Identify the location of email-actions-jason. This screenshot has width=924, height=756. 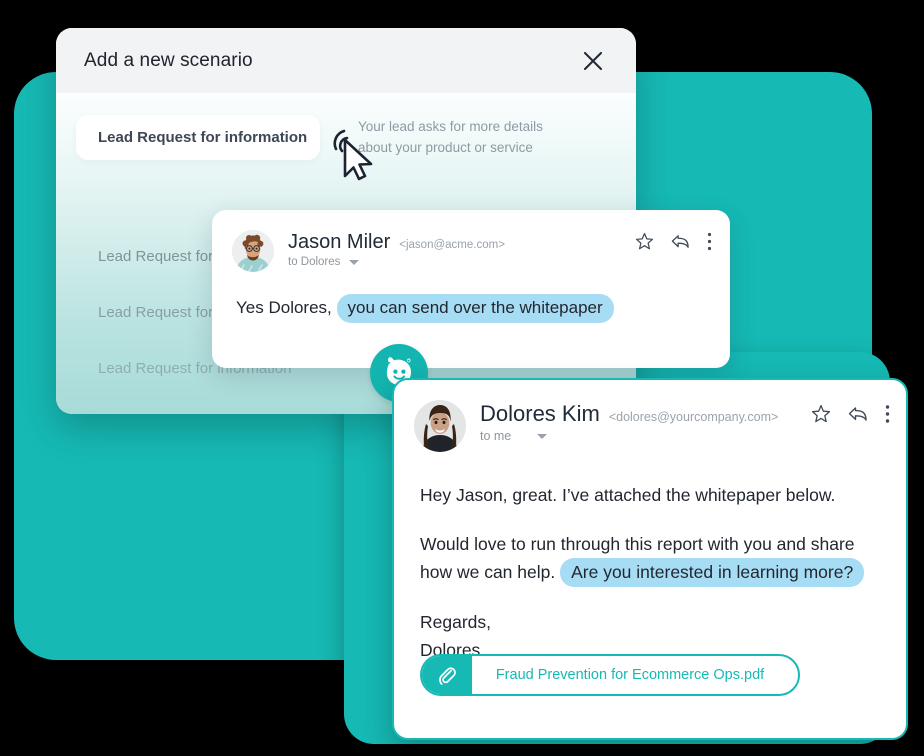
(673, 241).